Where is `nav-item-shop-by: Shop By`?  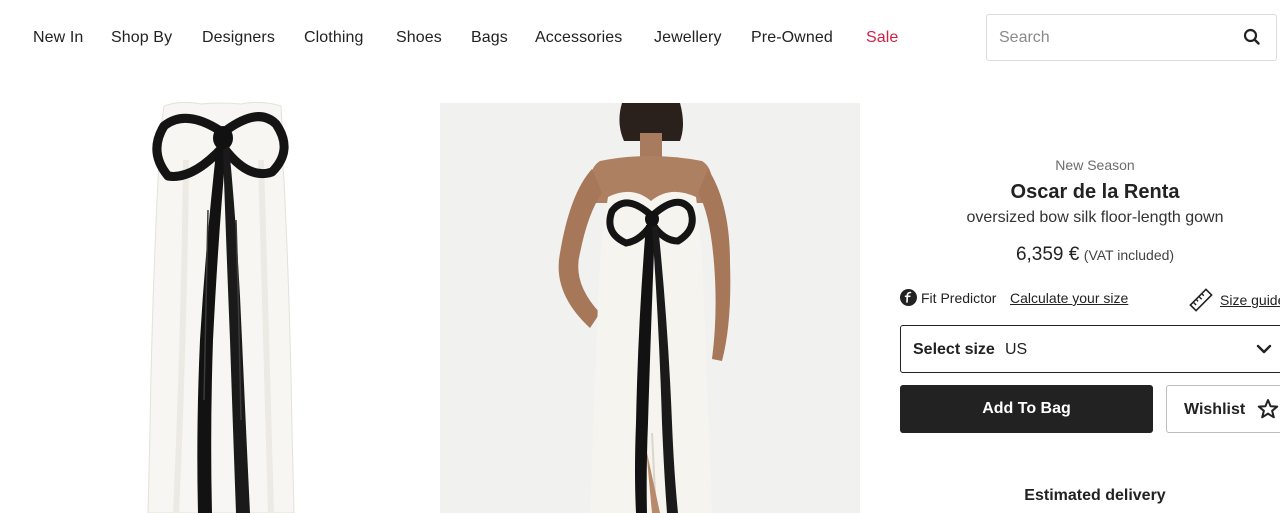
nav-item-shop-by: Shop By is located at coordinates (141, 38).